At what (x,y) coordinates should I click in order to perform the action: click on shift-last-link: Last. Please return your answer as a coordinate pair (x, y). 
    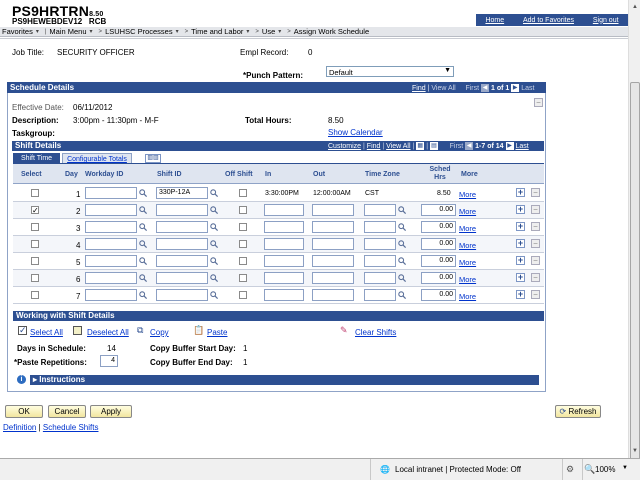
    Looking at the image, I should click on (521, 146).